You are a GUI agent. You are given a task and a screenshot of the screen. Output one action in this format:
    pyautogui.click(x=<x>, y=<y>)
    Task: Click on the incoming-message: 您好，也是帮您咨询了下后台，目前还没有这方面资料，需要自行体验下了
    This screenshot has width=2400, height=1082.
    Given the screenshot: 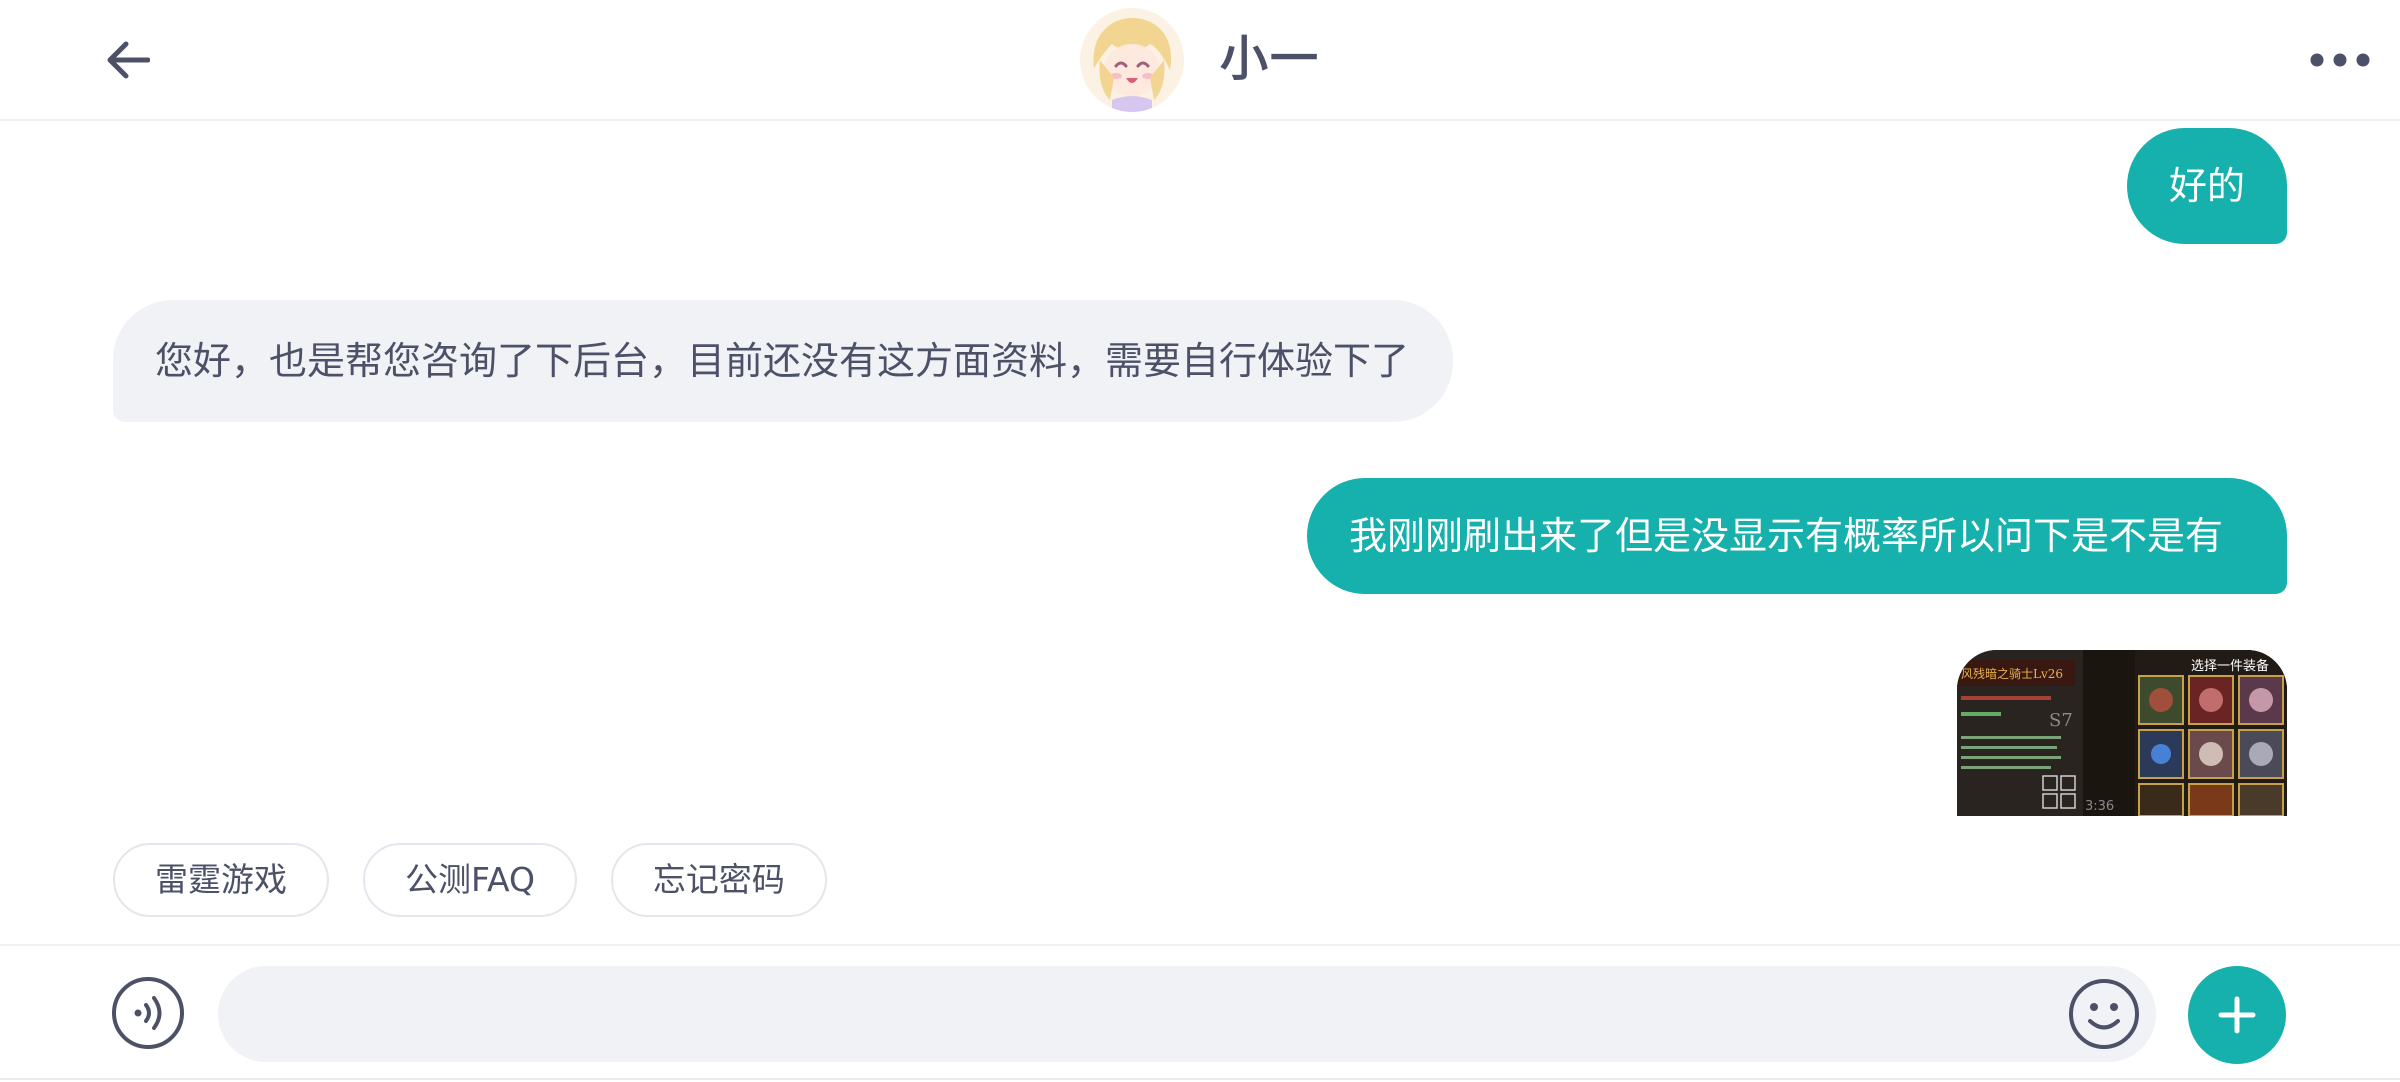 What is the action you would take?
    pyautogui.click(x=783, y=361)
    